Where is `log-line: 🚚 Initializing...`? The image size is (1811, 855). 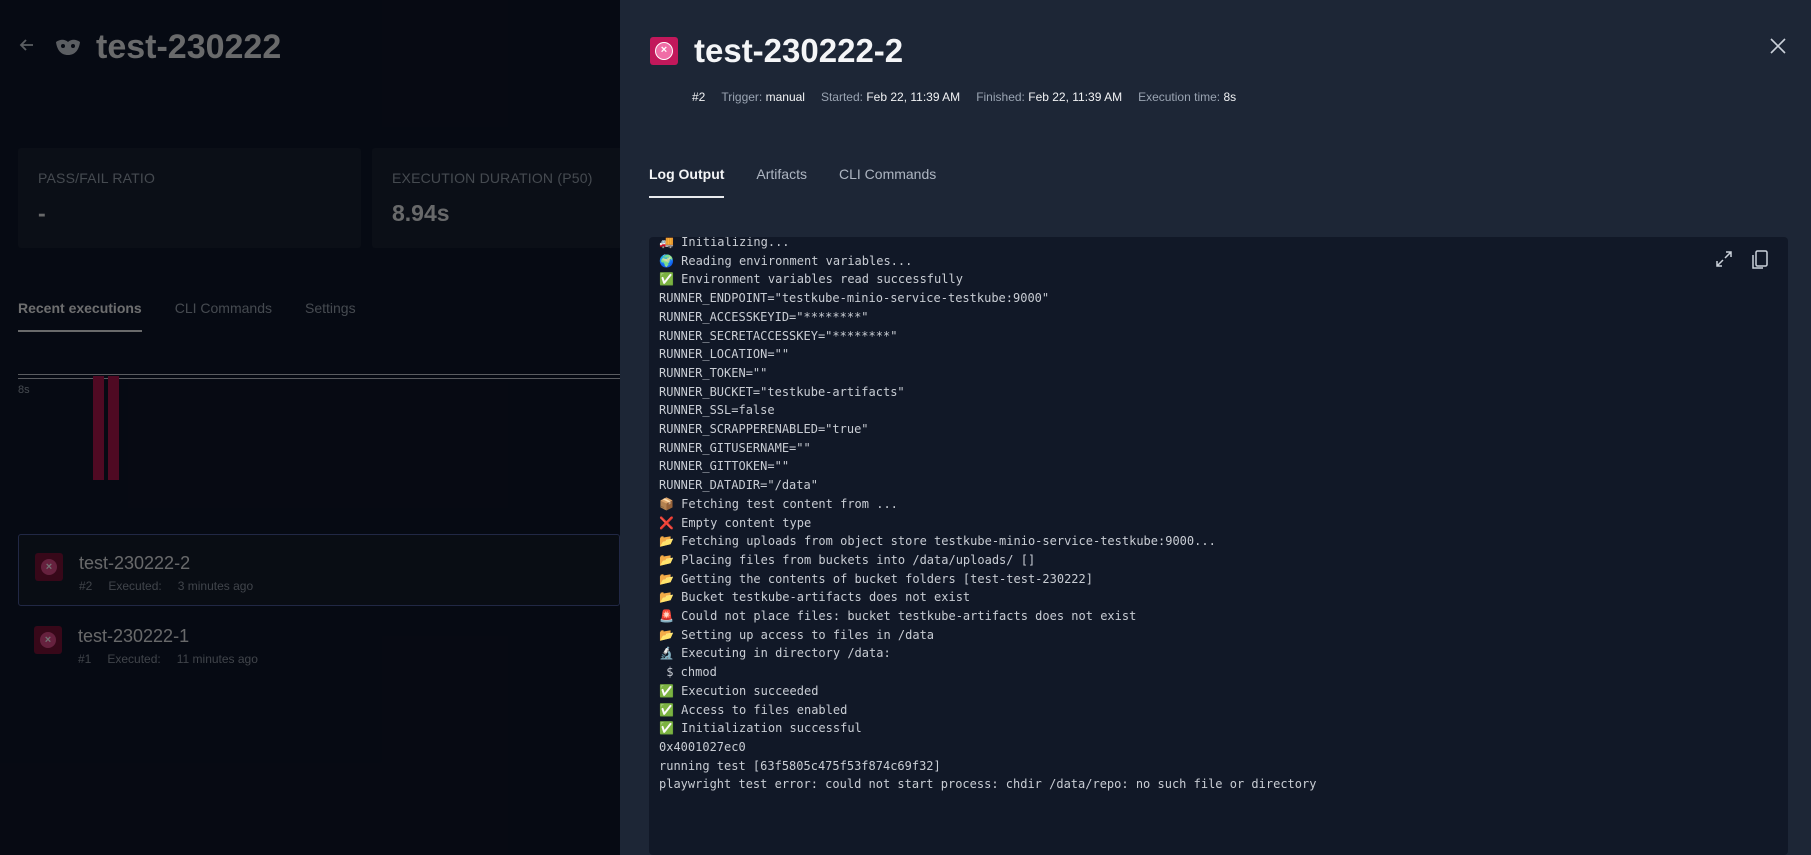
log-line: 🚚 Initializing... is located at coordinates (724, 243).